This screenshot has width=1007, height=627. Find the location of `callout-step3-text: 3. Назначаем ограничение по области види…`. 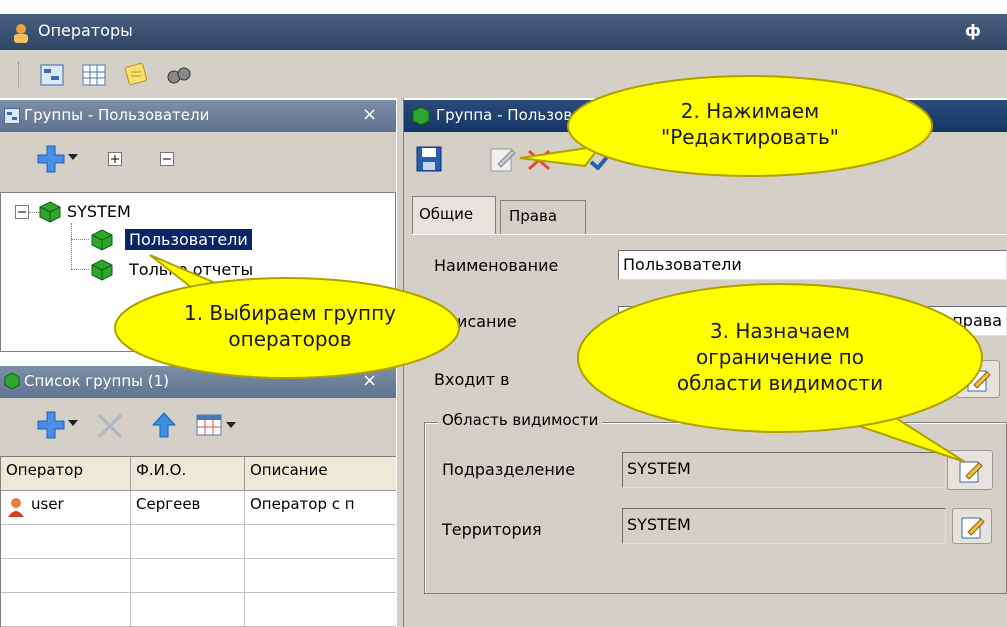

callout-step3-text: 3. Назначаем ограничение по области види… is located at coordinates (780, 357).